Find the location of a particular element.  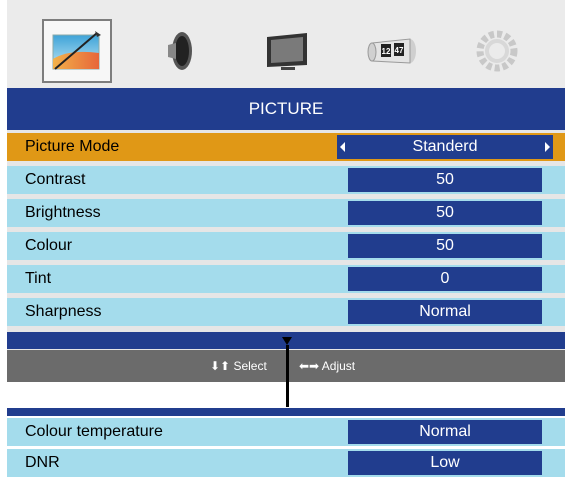

tab-screen is located at coordinates (287, 51).